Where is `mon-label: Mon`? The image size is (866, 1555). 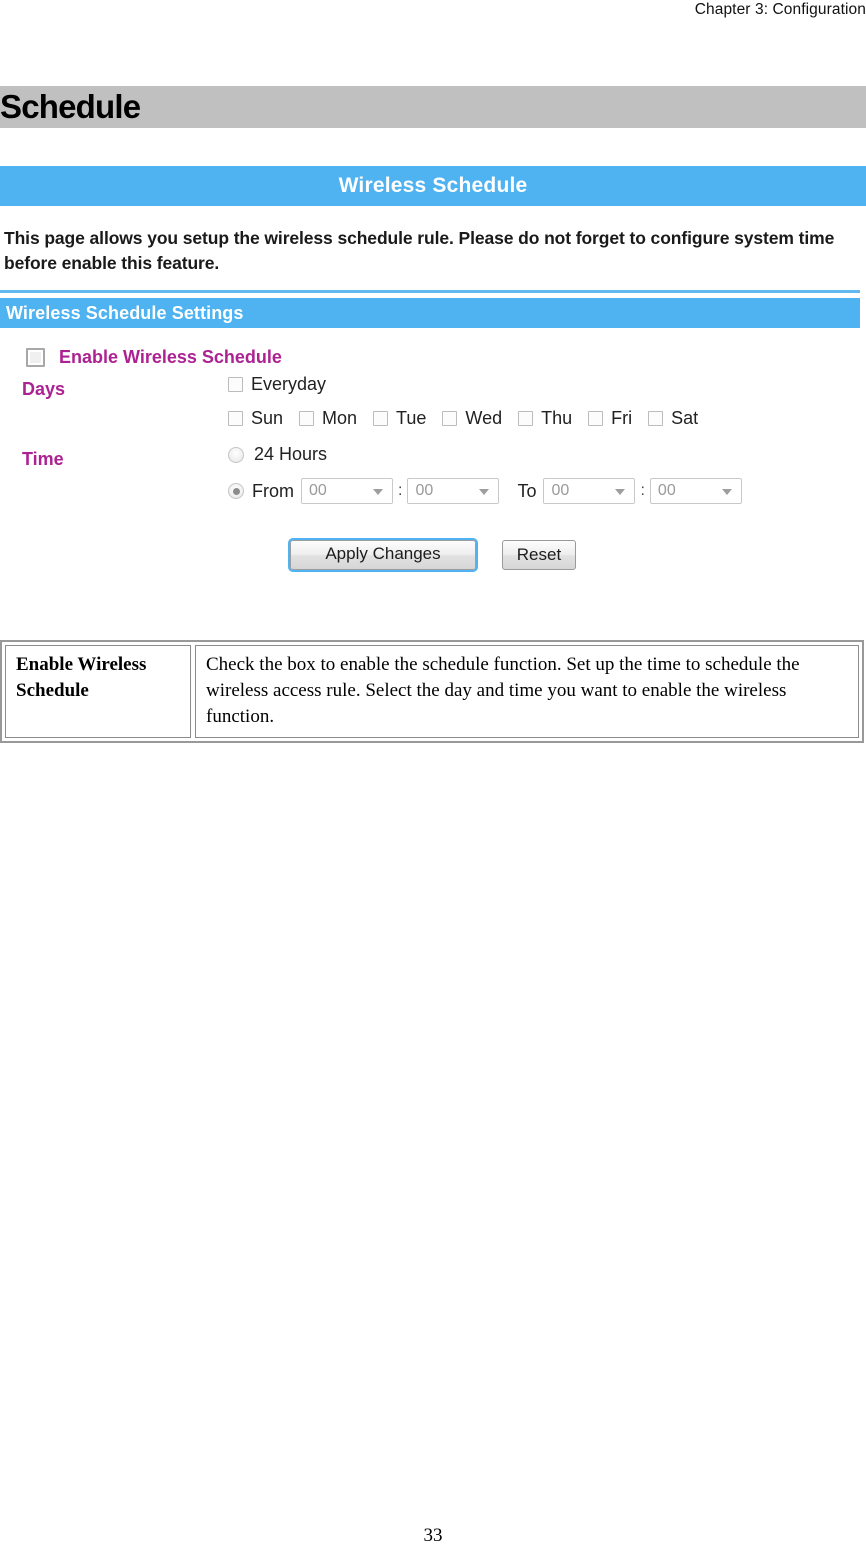
mon-label: Mon is located at coordinates (340, 418).